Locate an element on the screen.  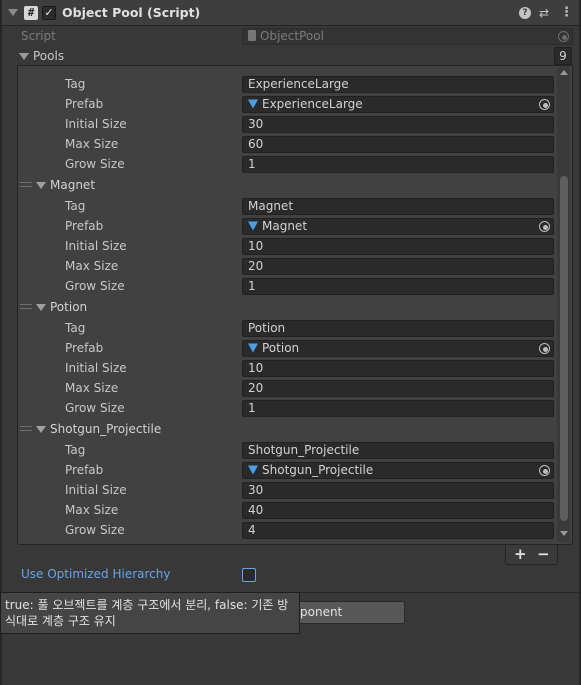
foldout-arrow-icon is located at coordinates (13, 12).